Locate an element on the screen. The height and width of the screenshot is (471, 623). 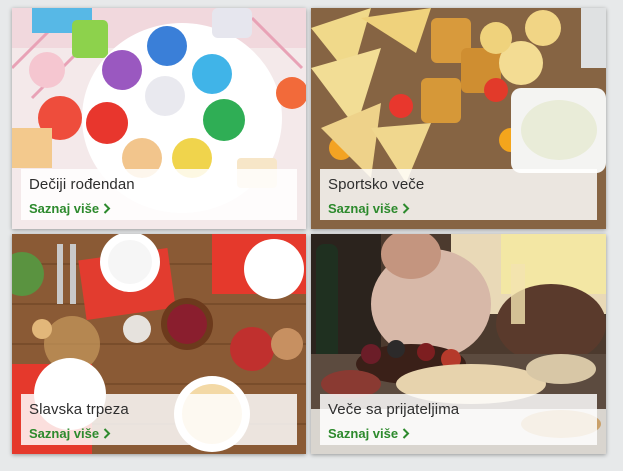
card-title: Sportsko veče is located at coordinates (376, 184).